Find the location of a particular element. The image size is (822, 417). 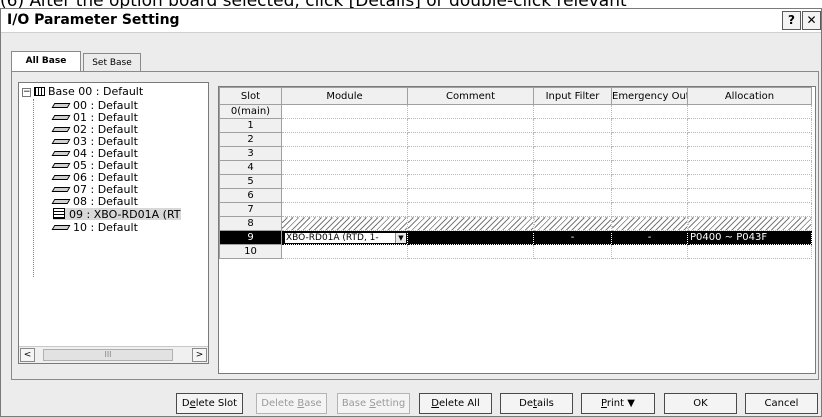

emergency-out-cell: - is located at coordinates (649, 237).